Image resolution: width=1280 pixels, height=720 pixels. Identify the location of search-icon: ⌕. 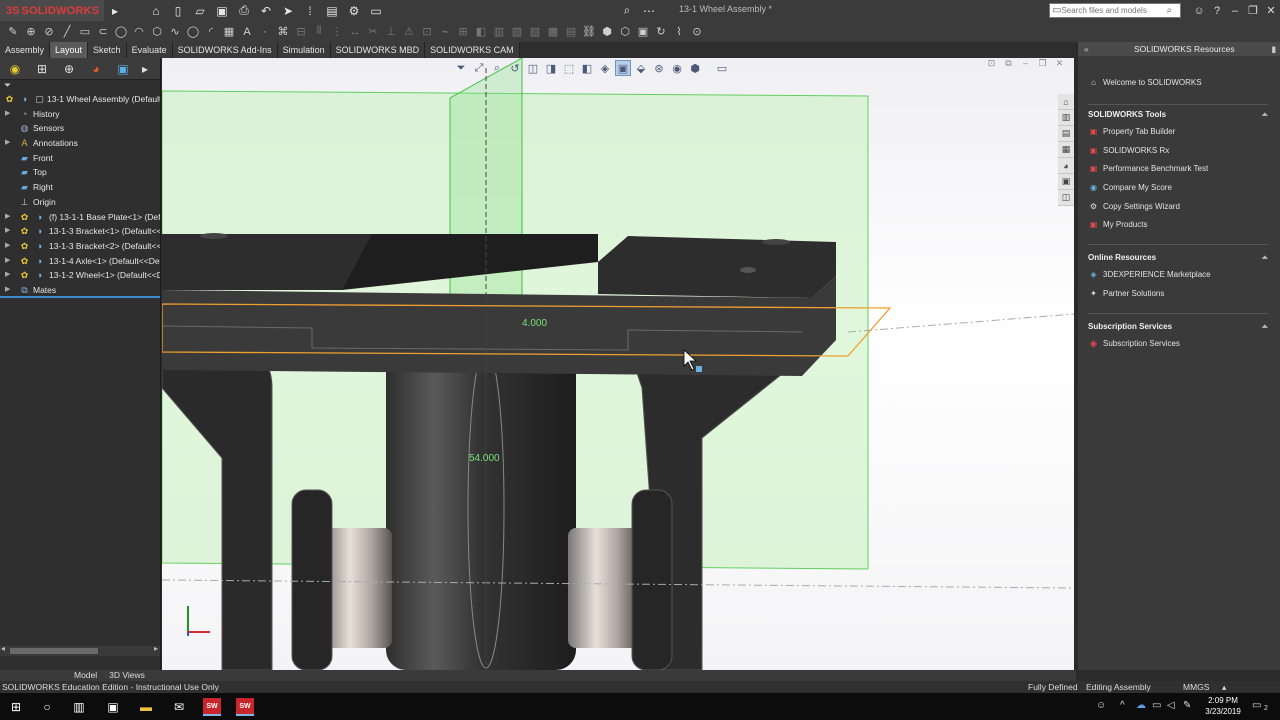
(1169, 10).